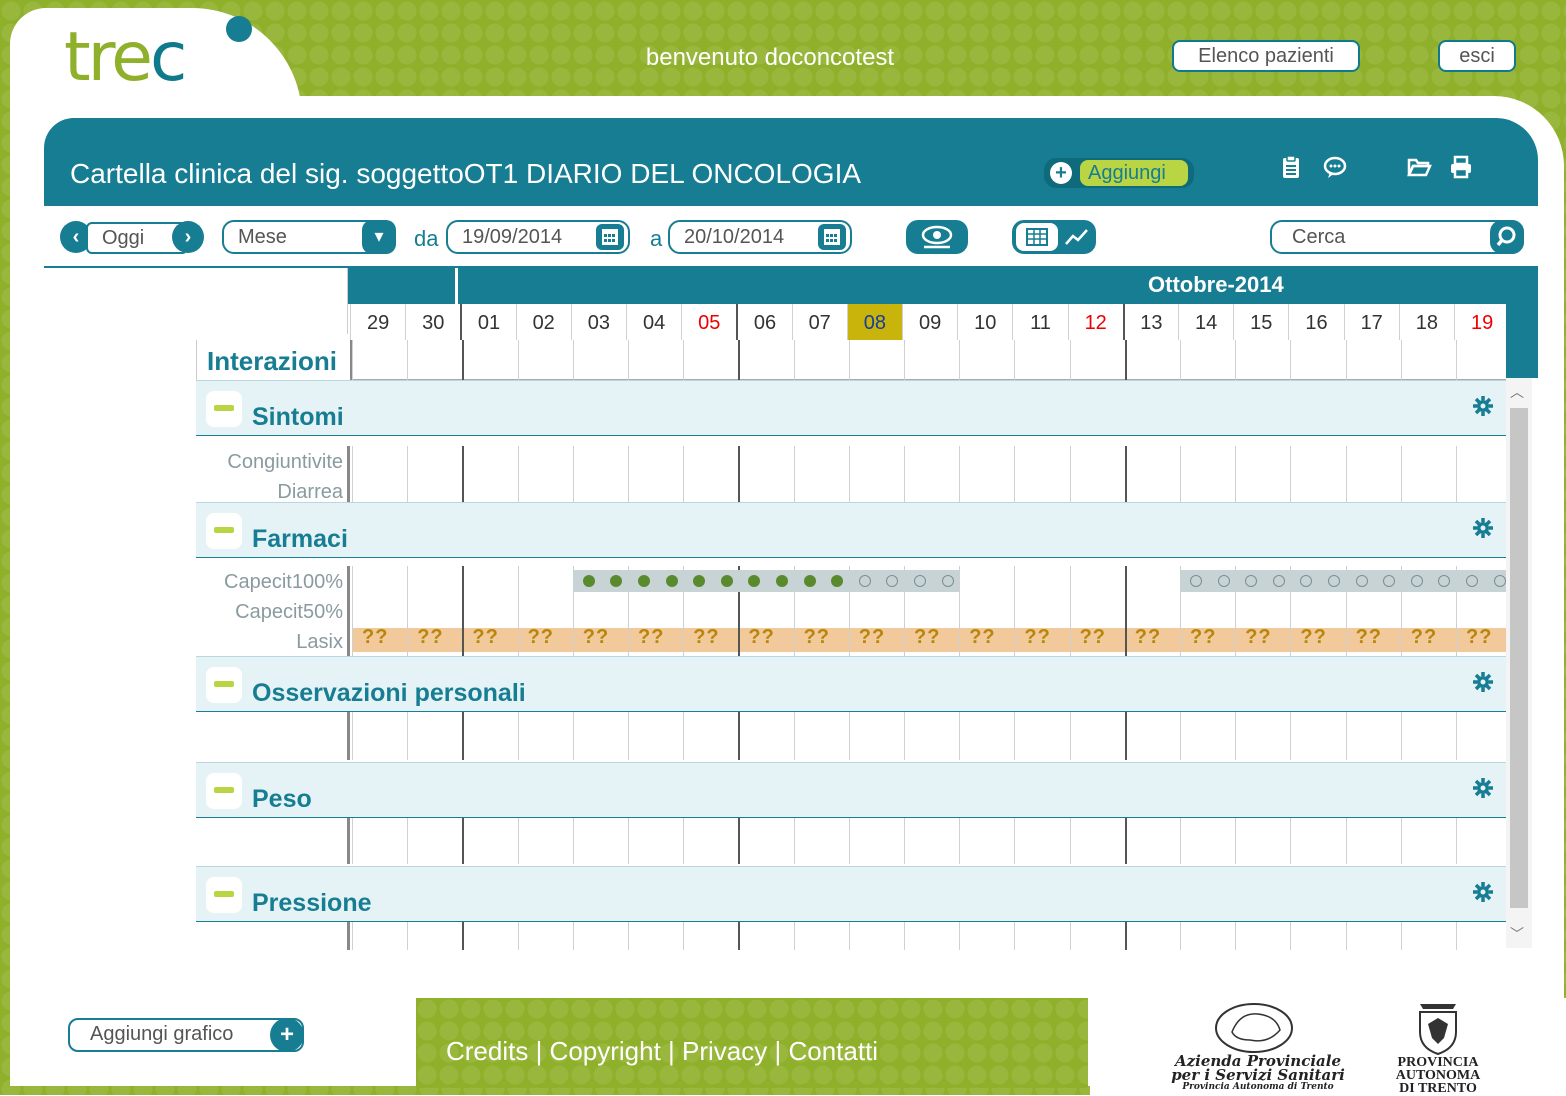  I want to click on chevron-down-icon: ▾, so click(379, 237).